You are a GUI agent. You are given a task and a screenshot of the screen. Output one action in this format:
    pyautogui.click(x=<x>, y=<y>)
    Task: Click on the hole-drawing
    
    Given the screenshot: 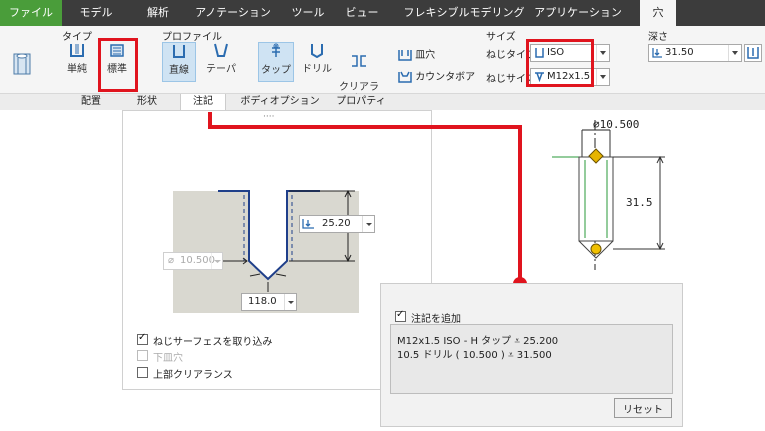 What is the action you would take?
    pyautogui.click(x=608, y=195)
    